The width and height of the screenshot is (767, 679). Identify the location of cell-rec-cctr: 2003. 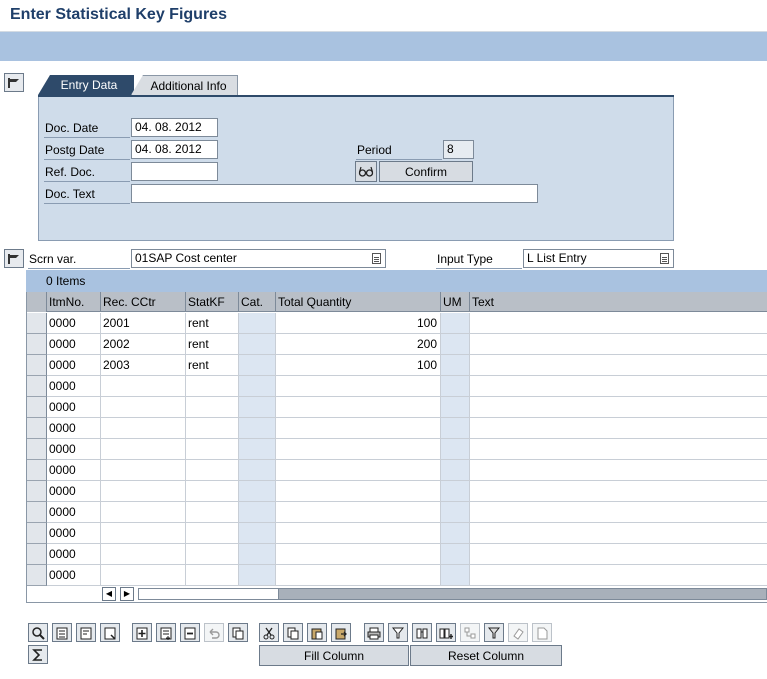
(143, 365).